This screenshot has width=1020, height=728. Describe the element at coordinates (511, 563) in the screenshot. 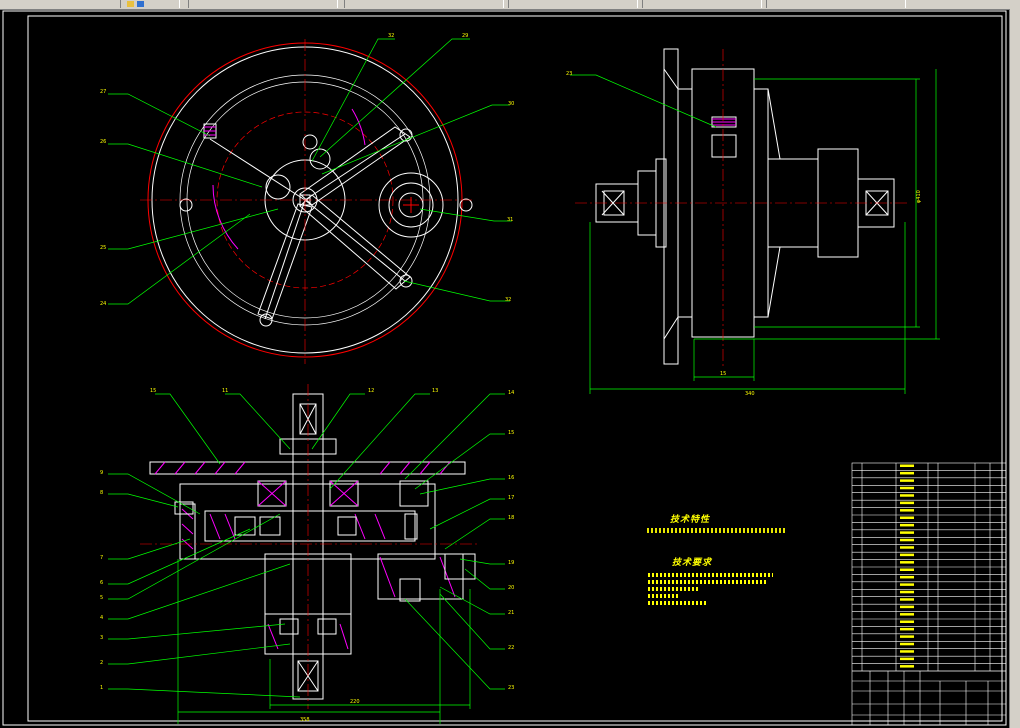

I see `svg-text: 19` at that location.